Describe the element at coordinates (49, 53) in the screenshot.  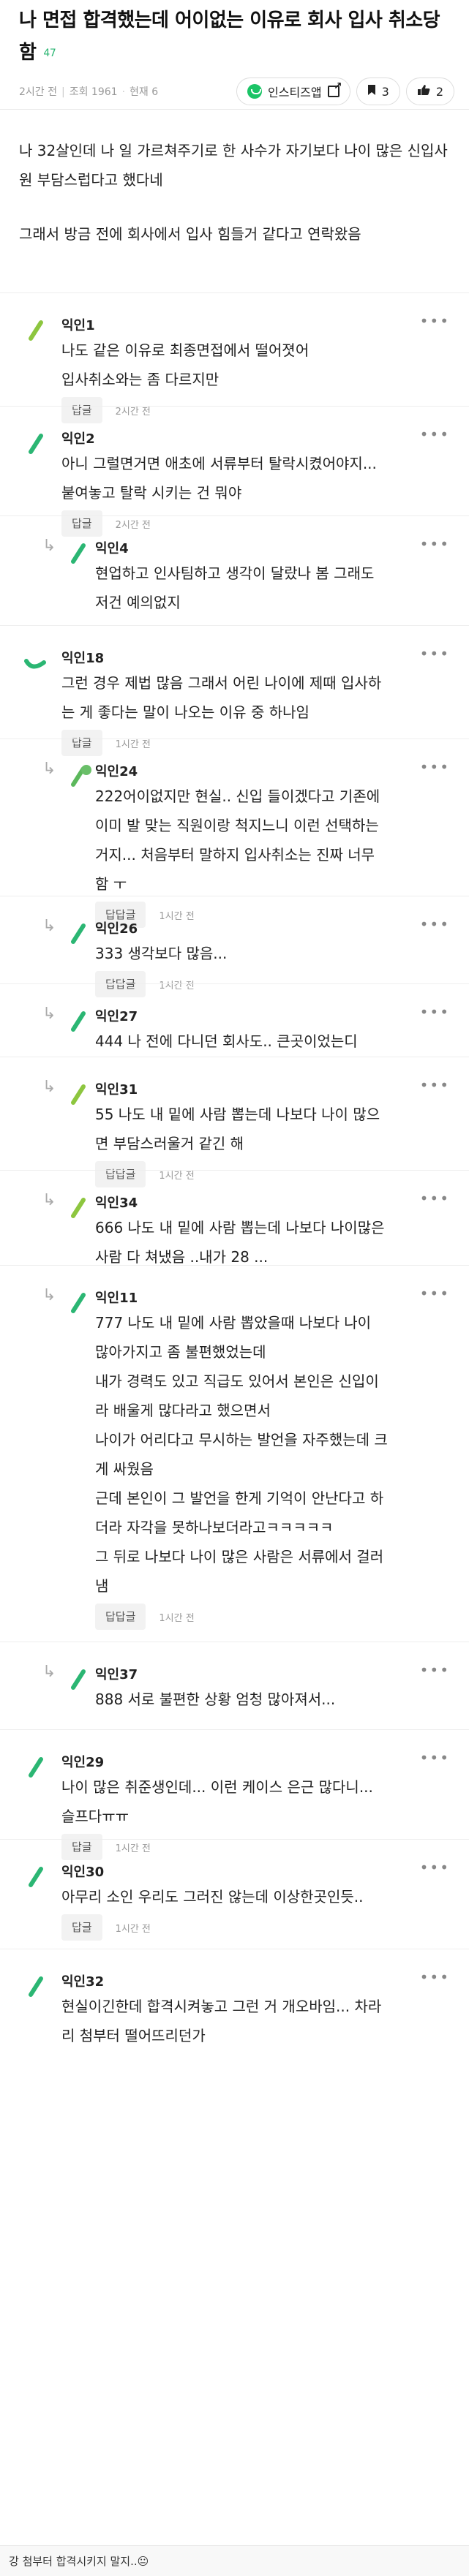
I see `comment-count: 47` at that location.